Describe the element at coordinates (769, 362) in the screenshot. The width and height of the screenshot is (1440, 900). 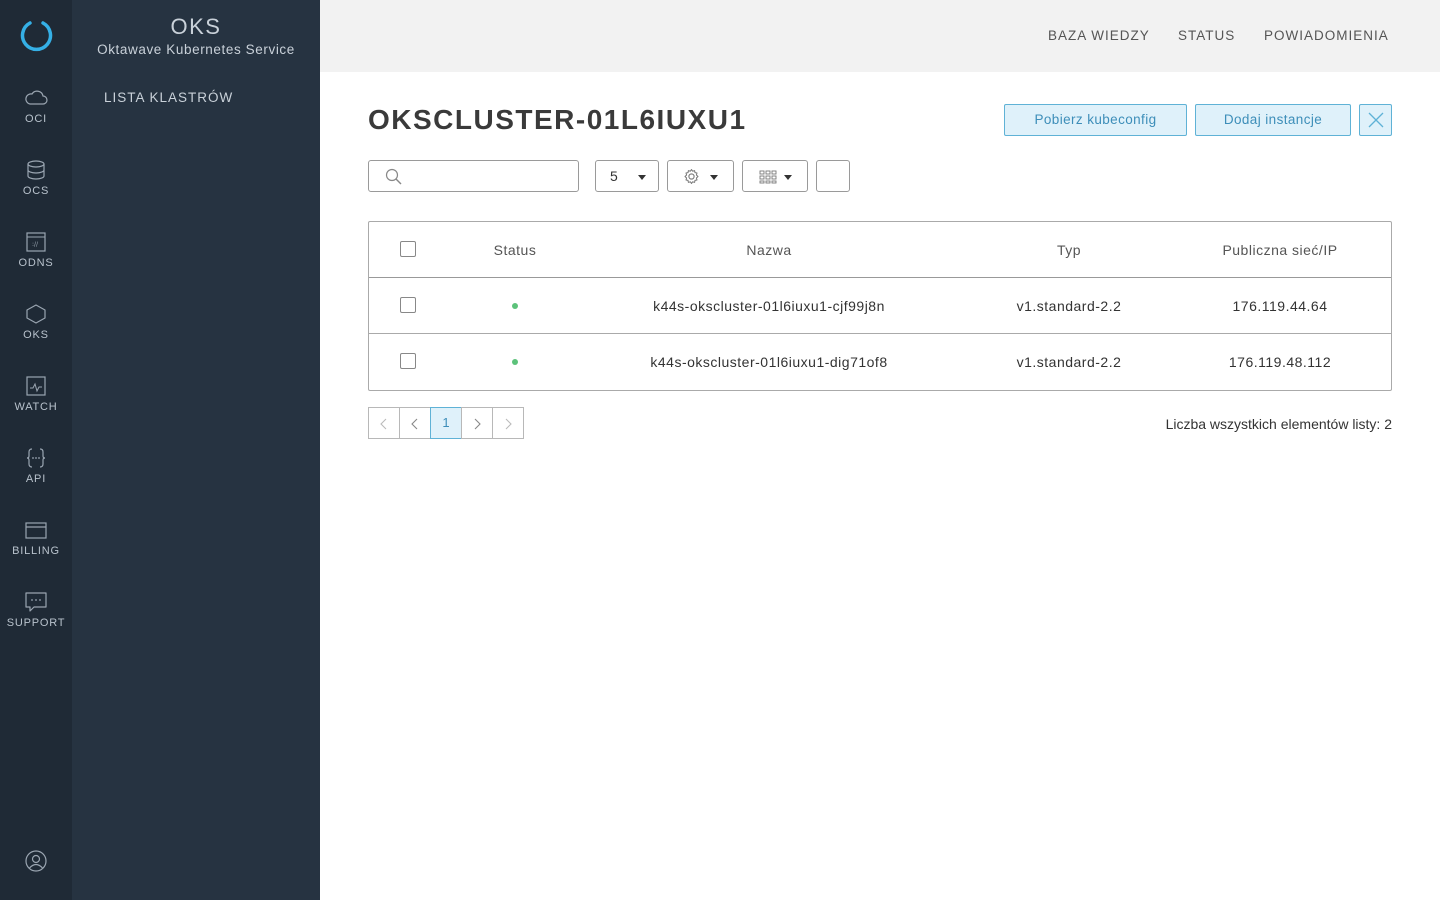
I see `instance-name: k44s-okscluster-01l6iuxu1-dig71of8` at that location.